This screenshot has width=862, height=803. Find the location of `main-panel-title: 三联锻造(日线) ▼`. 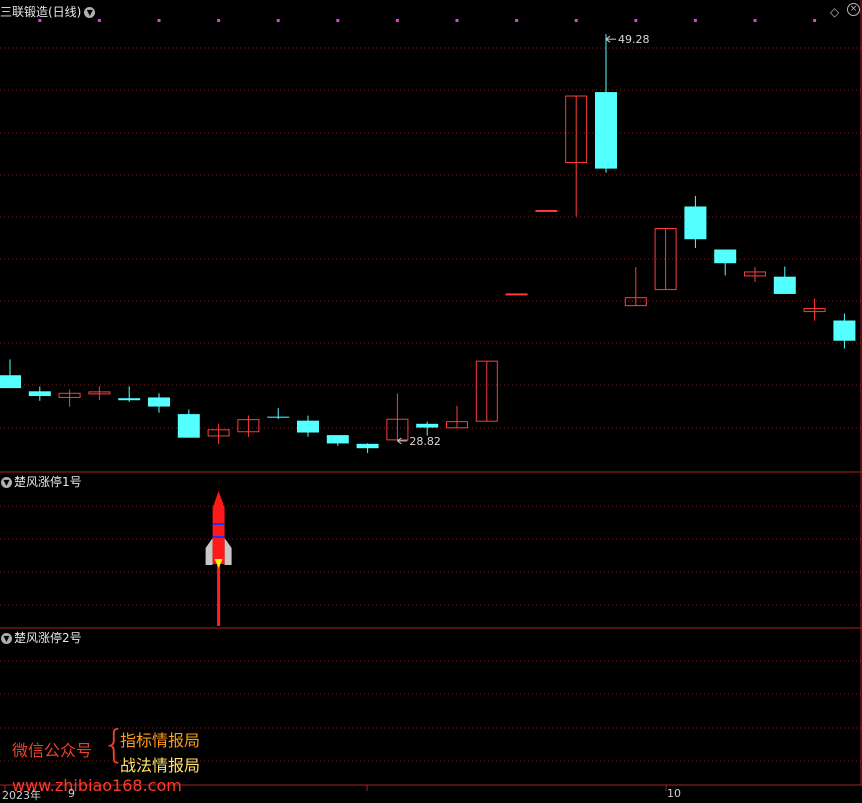

main-panel-title: 三联锻造(日线) ▼ is located at coordinates (48, 11).